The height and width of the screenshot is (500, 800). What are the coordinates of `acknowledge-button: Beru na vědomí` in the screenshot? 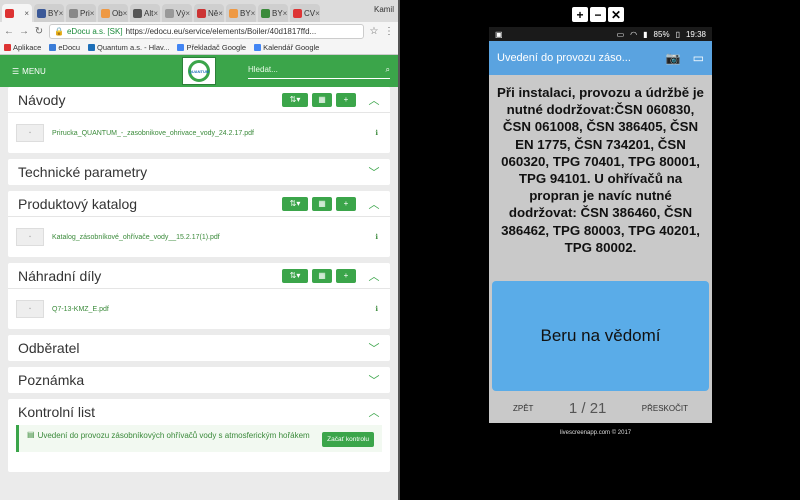 It's located at (600, 336).